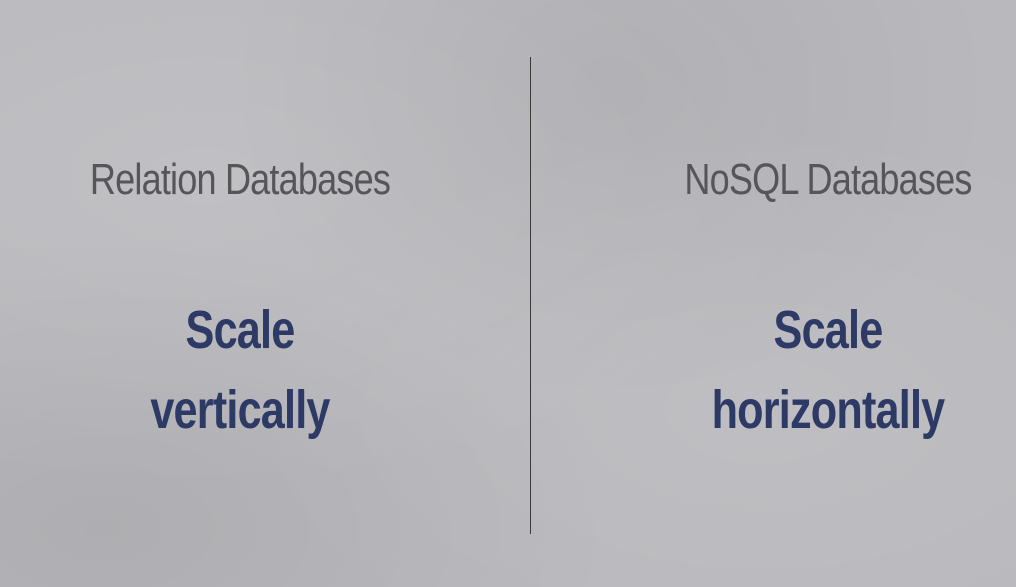 The height and width of the screenshot is (587, 1016). I want to click on right-point: Scale horizontally, so click(828, 370).